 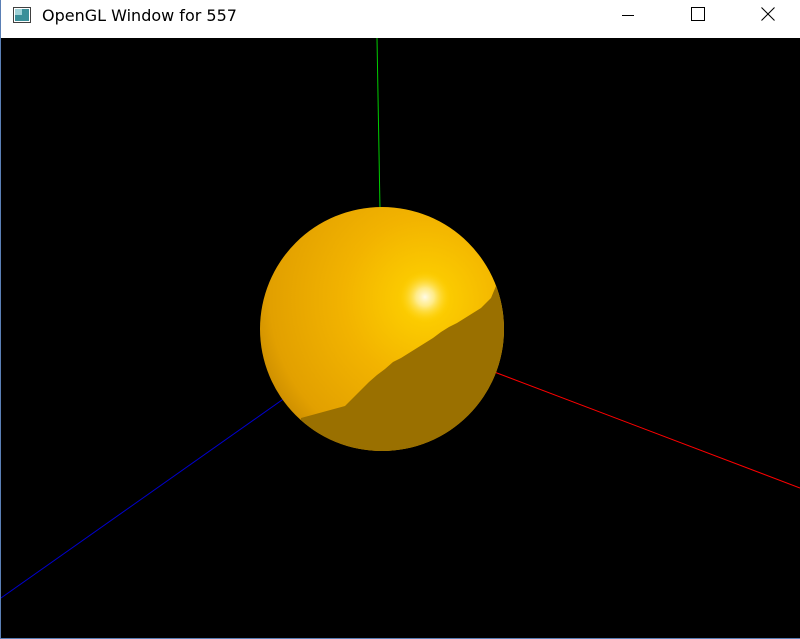 I want to click on z-axis-line, so click(x=150, y=493).